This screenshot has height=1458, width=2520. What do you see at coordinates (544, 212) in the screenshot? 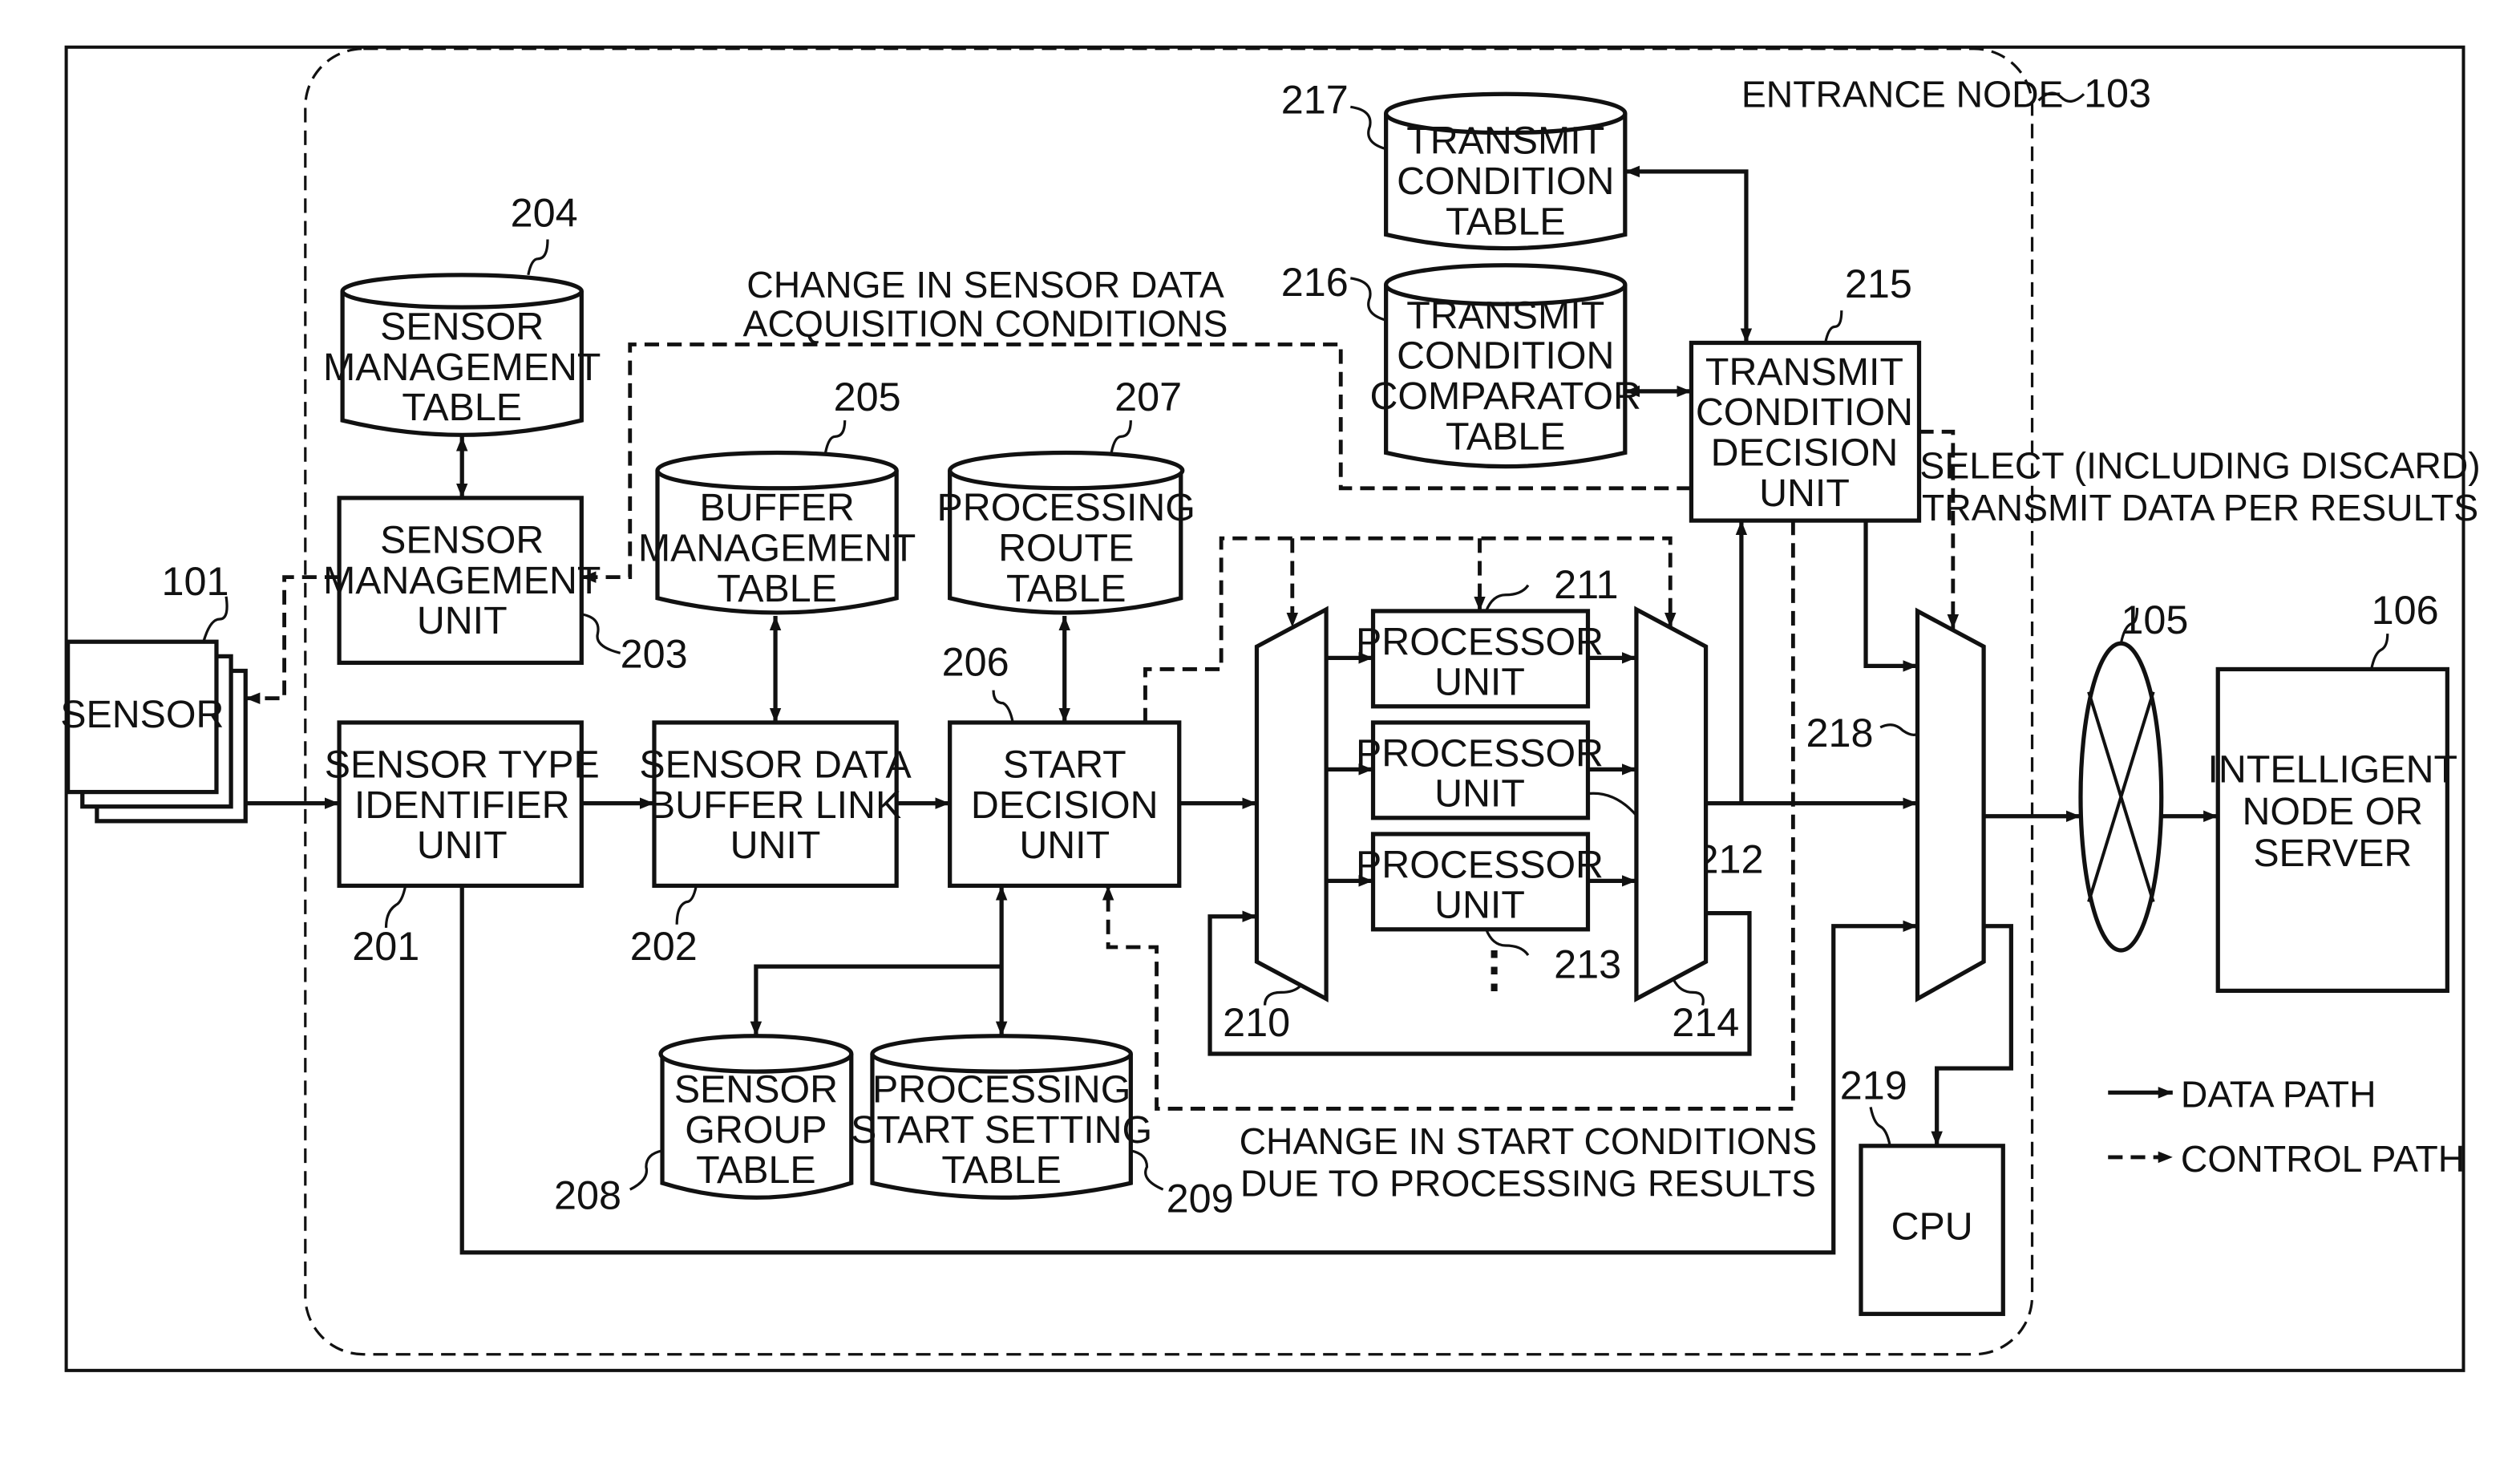
I see `ref-204: 204` at bounding box center [544, 212].